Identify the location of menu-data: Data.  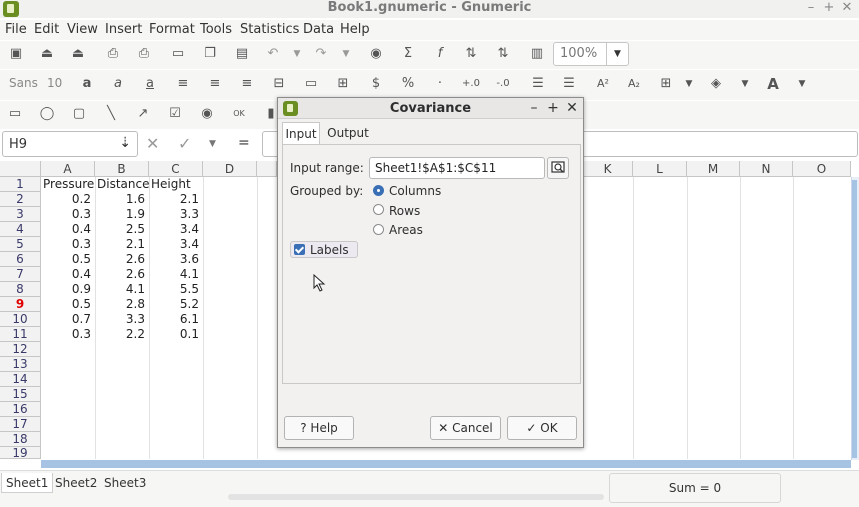
(318, 30).